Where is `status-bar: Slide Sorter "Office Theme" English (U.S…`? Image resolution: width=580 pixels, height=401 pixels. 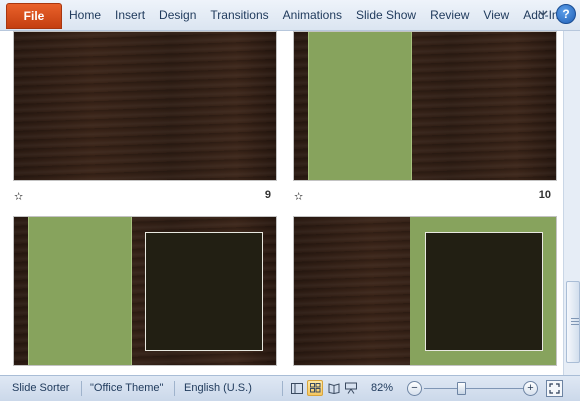
status-bar: Slide Sorter "Office Theme" English (U.S… is located at coordinates (290, 388).